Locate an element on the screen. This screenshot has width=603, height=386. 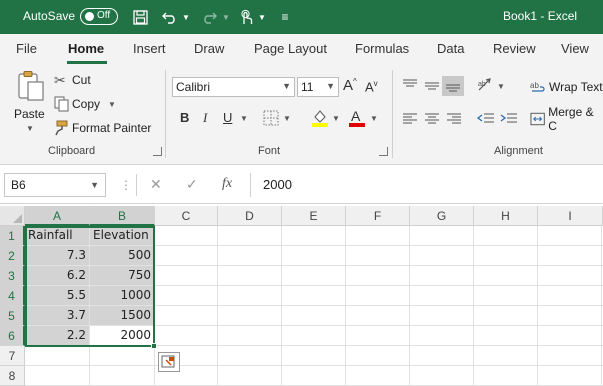
borders-icon is located at coordinates (271, 118).